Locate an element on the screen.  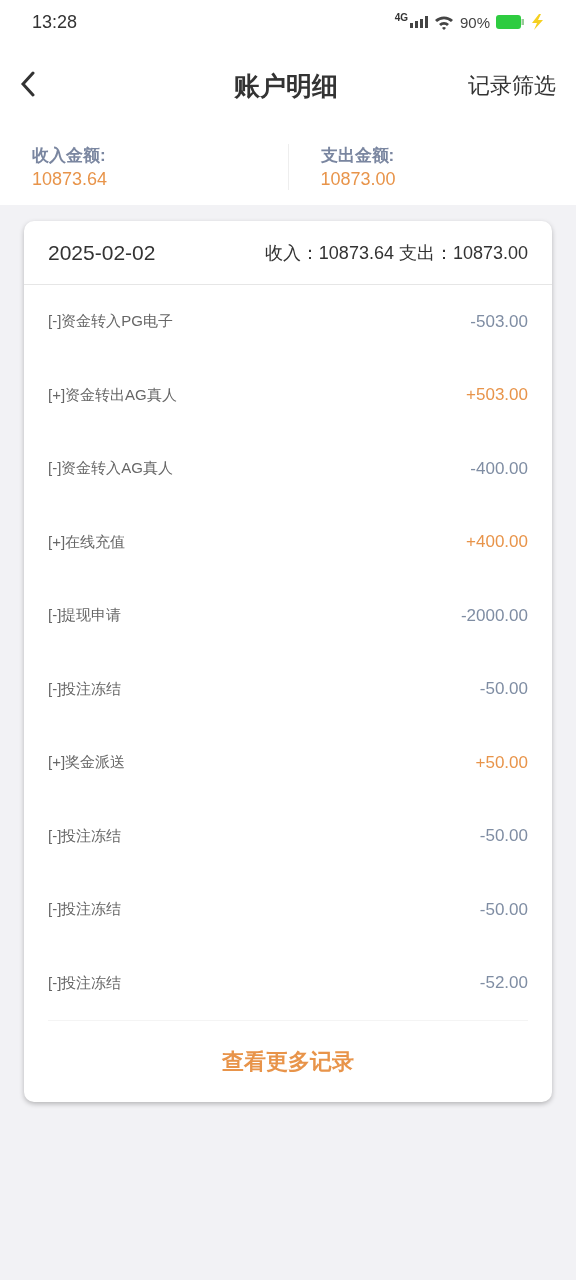
summary-label: 收入金额: is located at coordinates (69, 155).